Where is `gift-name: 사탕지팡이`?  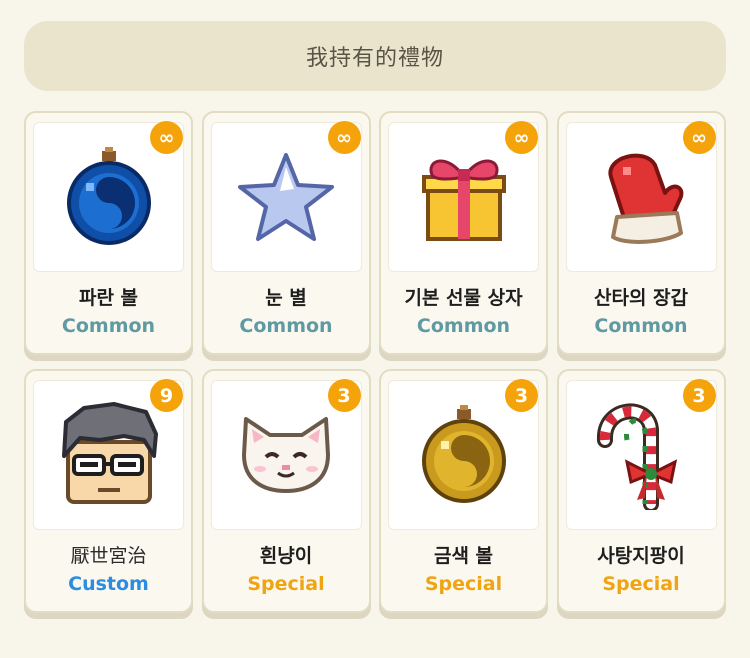
gift-name: 사탕지팡이 is located at coordinates (641, 556).